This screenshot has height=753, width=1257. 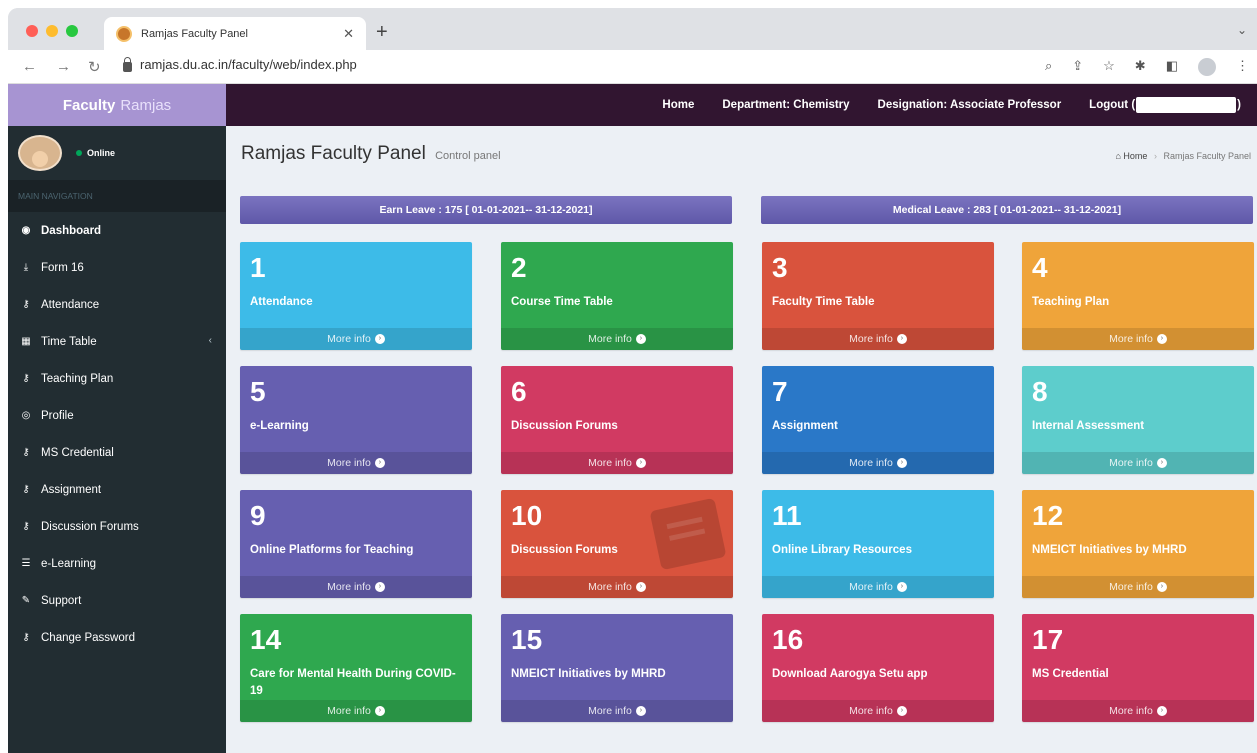 I want to click on download-icon: ⤓, so click(x=26, y=267).